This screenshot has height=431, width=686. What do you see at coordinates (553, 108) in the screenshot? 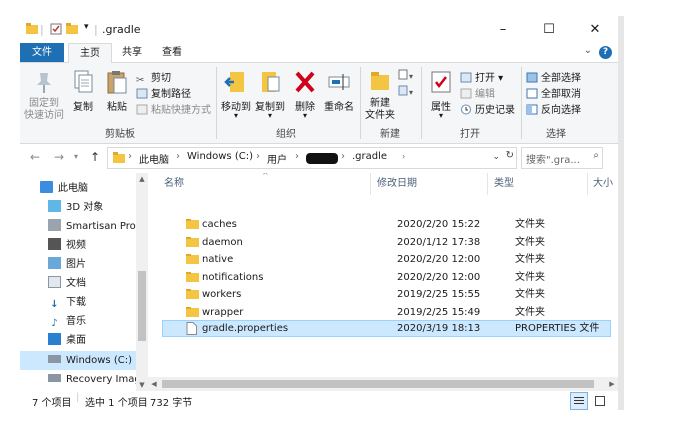
I see `invert-selection-button: 反向选择` at bounding box center [553, 108].